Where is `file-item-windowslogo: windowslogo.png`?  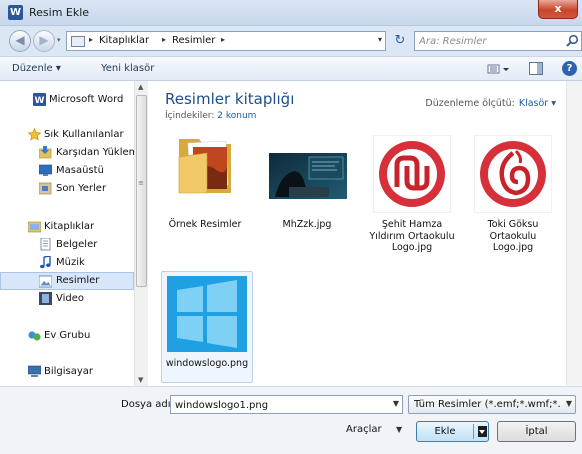
file-item-windowslogo: windowslogo.png is located at coordinates (207, 327).